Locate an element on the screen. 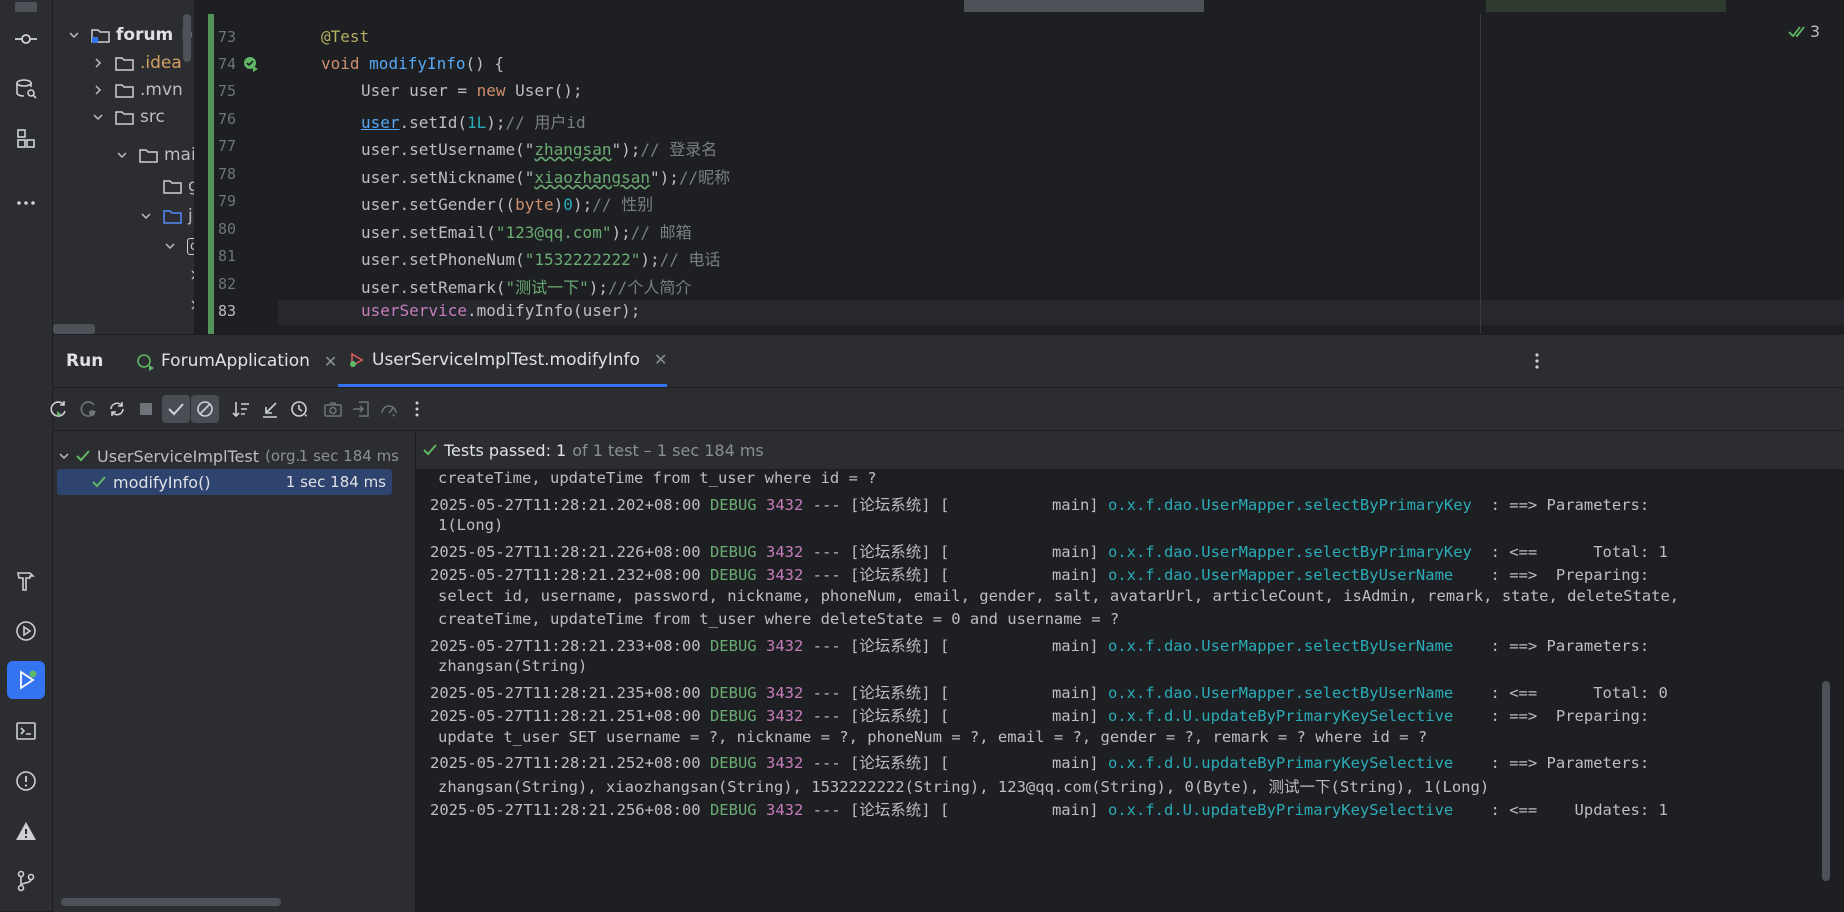 This screenshot has width=1844, height=912. log-message: : <== Total: 1 is located at coordinates (1569, 551).